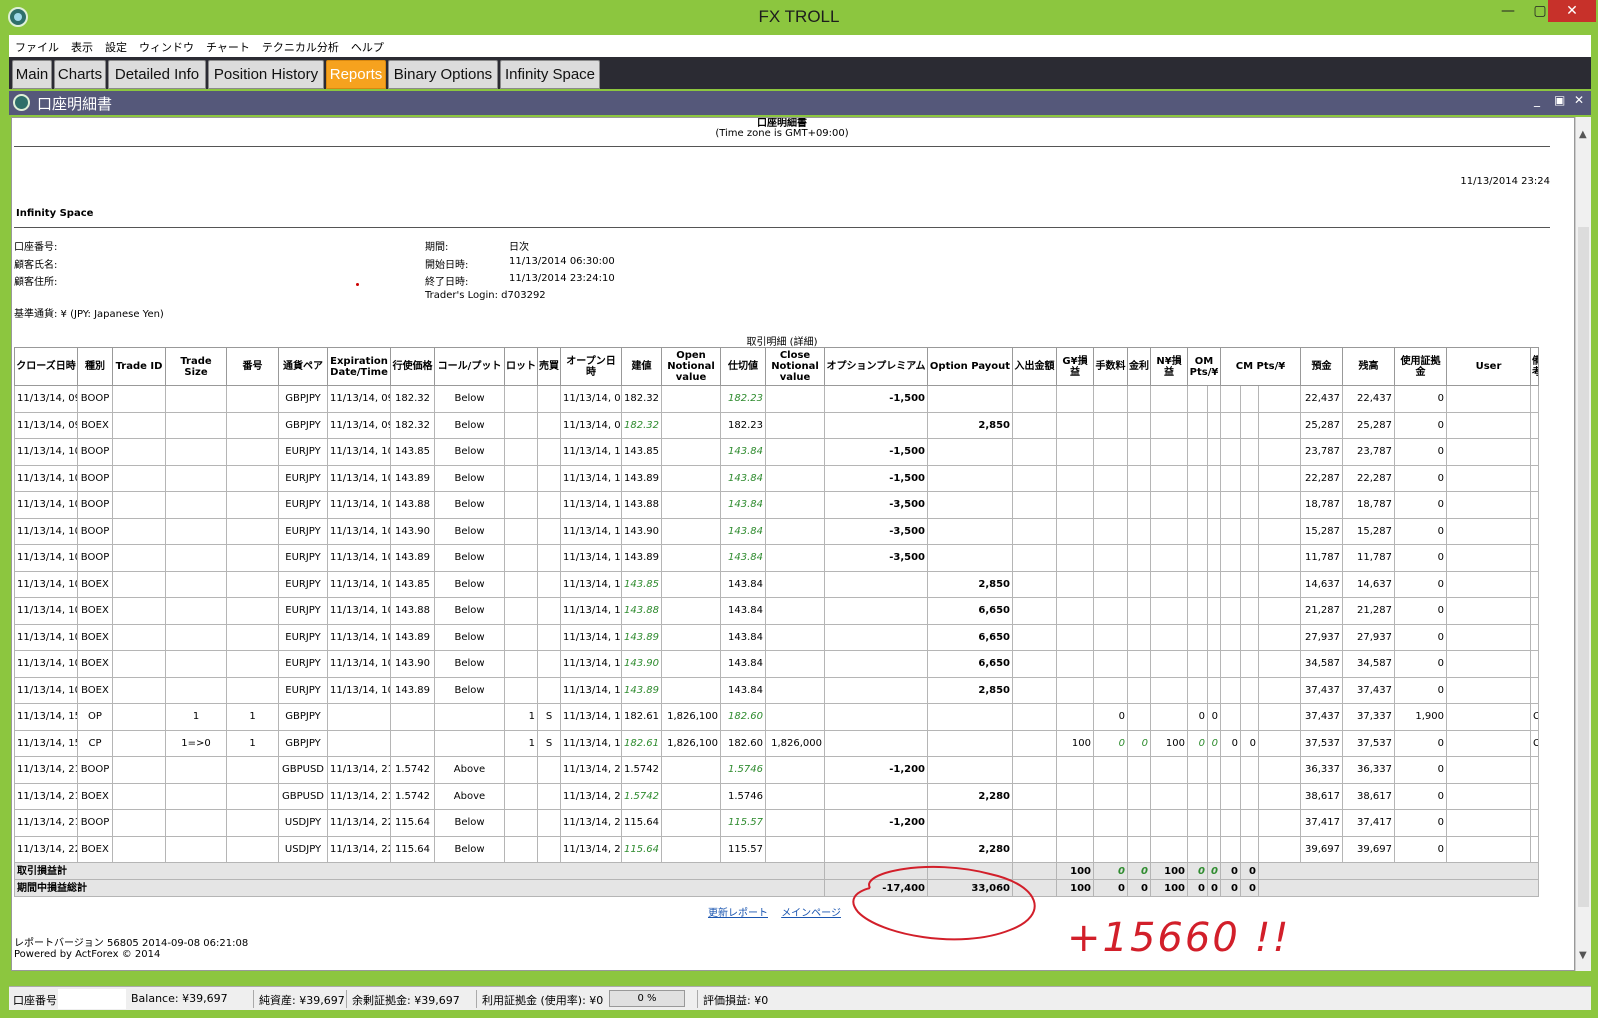 This screenshot has height=1018, width=1598. What do you see at coordinates (970, 366) in the screenshot?
I see `column-header: Option Payout` at bounding box center [970, 366].